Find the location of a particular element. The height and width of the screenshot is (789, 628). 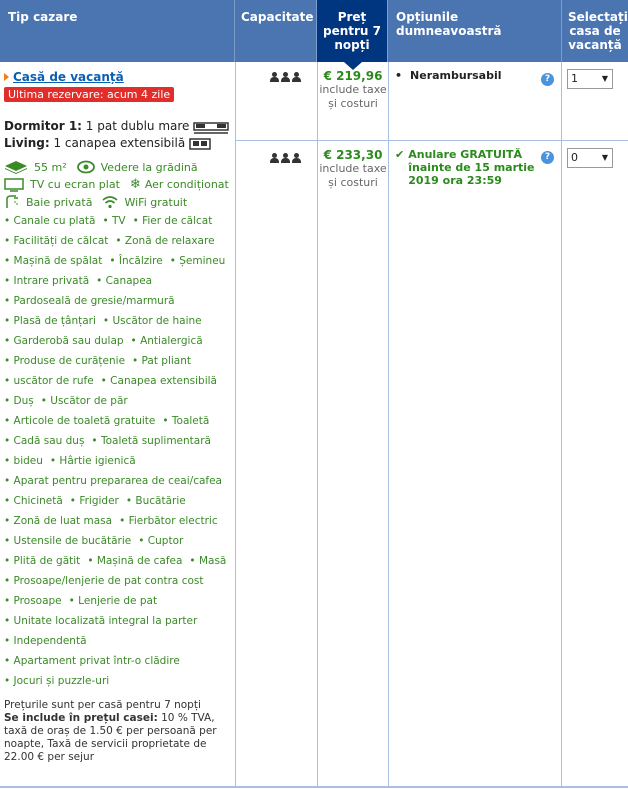

amenity-row: • Facilități de călcat • Zonă de relaxare is located at coordinates (118, 241).